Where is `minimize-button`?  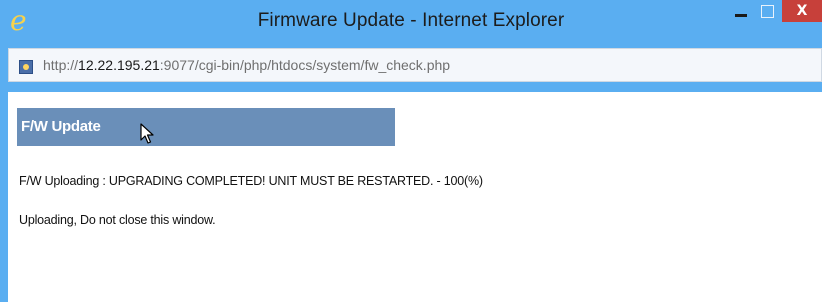
minimize-button is located at coordinates (742, 11).